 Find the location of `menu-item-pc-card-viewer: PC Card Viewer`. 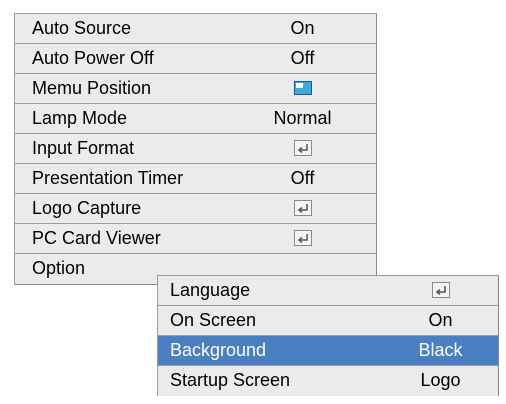

menu-item-pc-card-viewer: PC Card Viewer is located at coordinates (195, 239).